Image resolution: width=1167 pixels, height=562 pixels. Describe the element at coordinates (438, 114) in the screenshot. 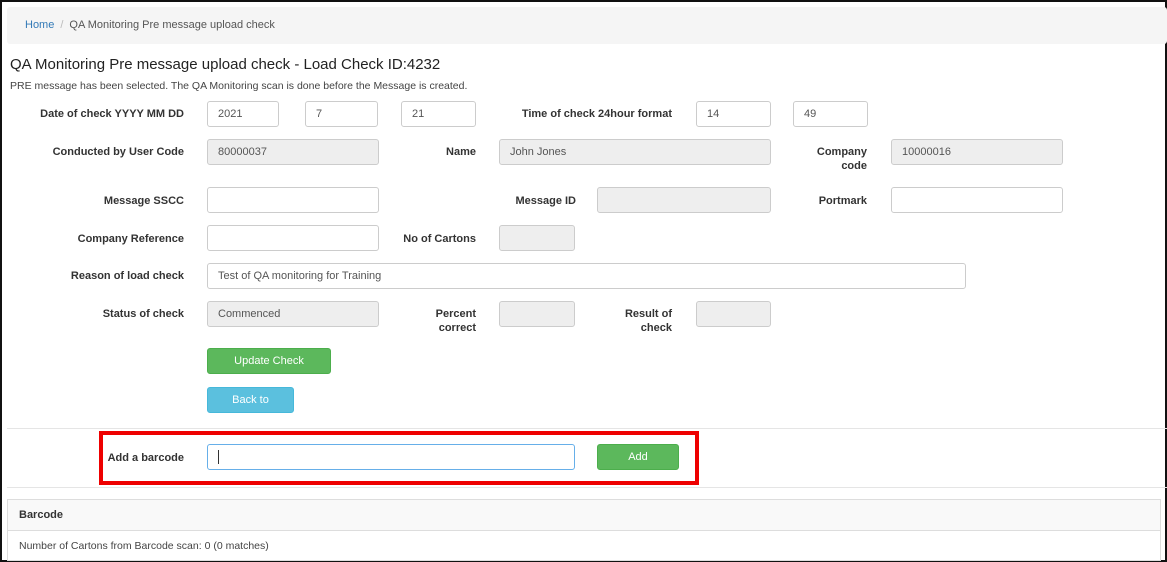

I see `date-day-input` at that location.